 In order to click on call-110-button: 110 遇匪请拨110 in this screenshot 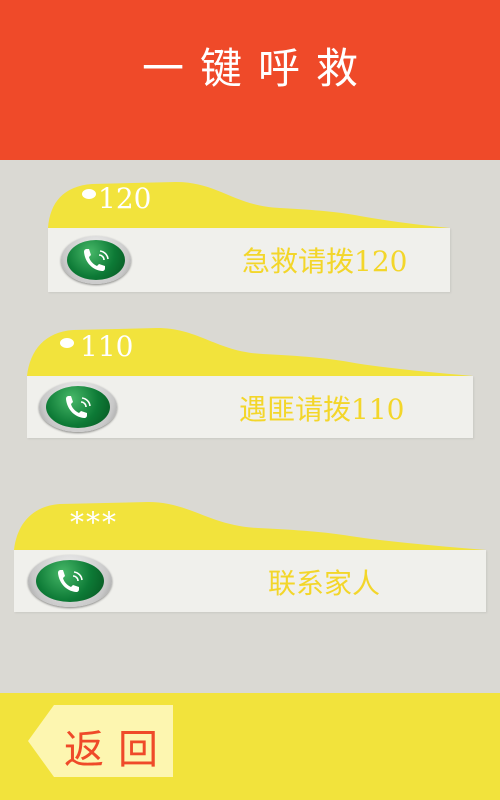, I will do `click(250, 382)`.